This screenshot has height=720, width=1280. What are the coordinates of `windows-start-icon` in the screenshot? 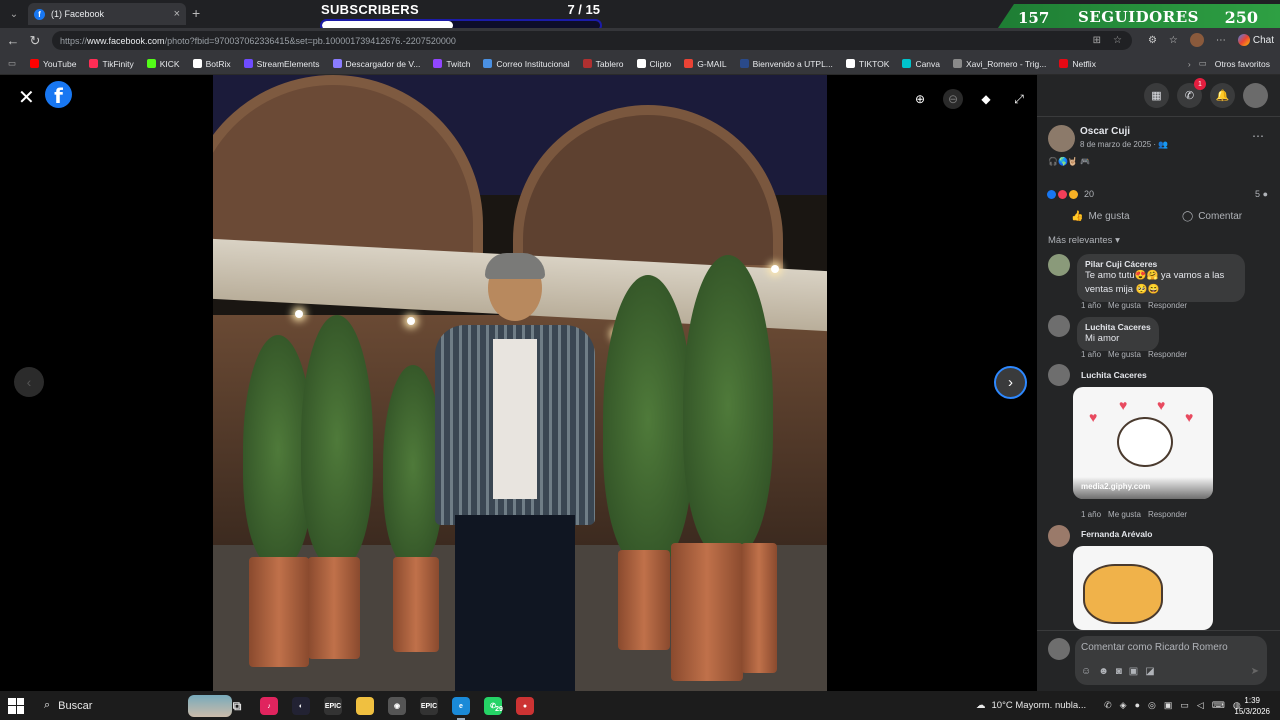 It's located at (16, 705).